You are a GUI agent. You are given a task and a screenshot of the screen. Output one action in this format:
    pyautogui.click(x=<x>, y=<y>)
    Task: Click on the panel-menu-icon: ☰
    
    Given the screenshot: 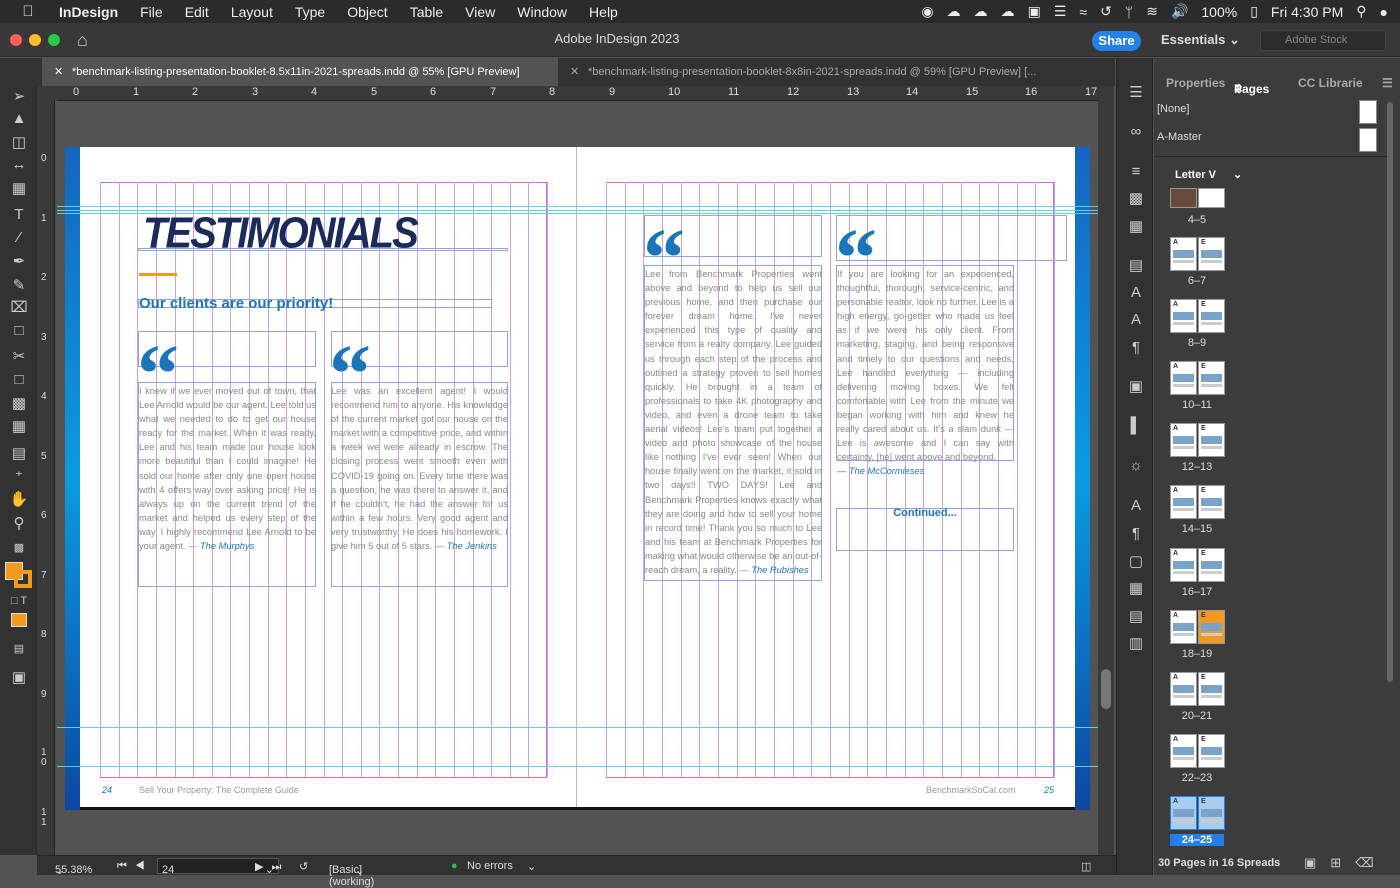 What is the action you would take?
    pyautogui.click(x=1387, y=83)
    